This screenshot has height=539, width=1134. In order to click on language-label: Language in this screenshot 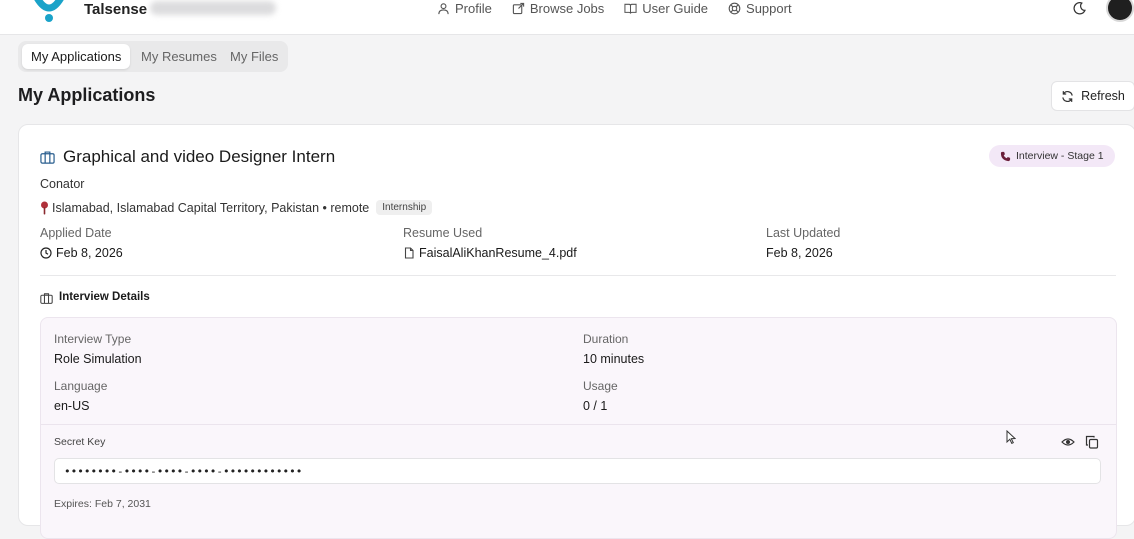, I will do `click(81, 386)`.